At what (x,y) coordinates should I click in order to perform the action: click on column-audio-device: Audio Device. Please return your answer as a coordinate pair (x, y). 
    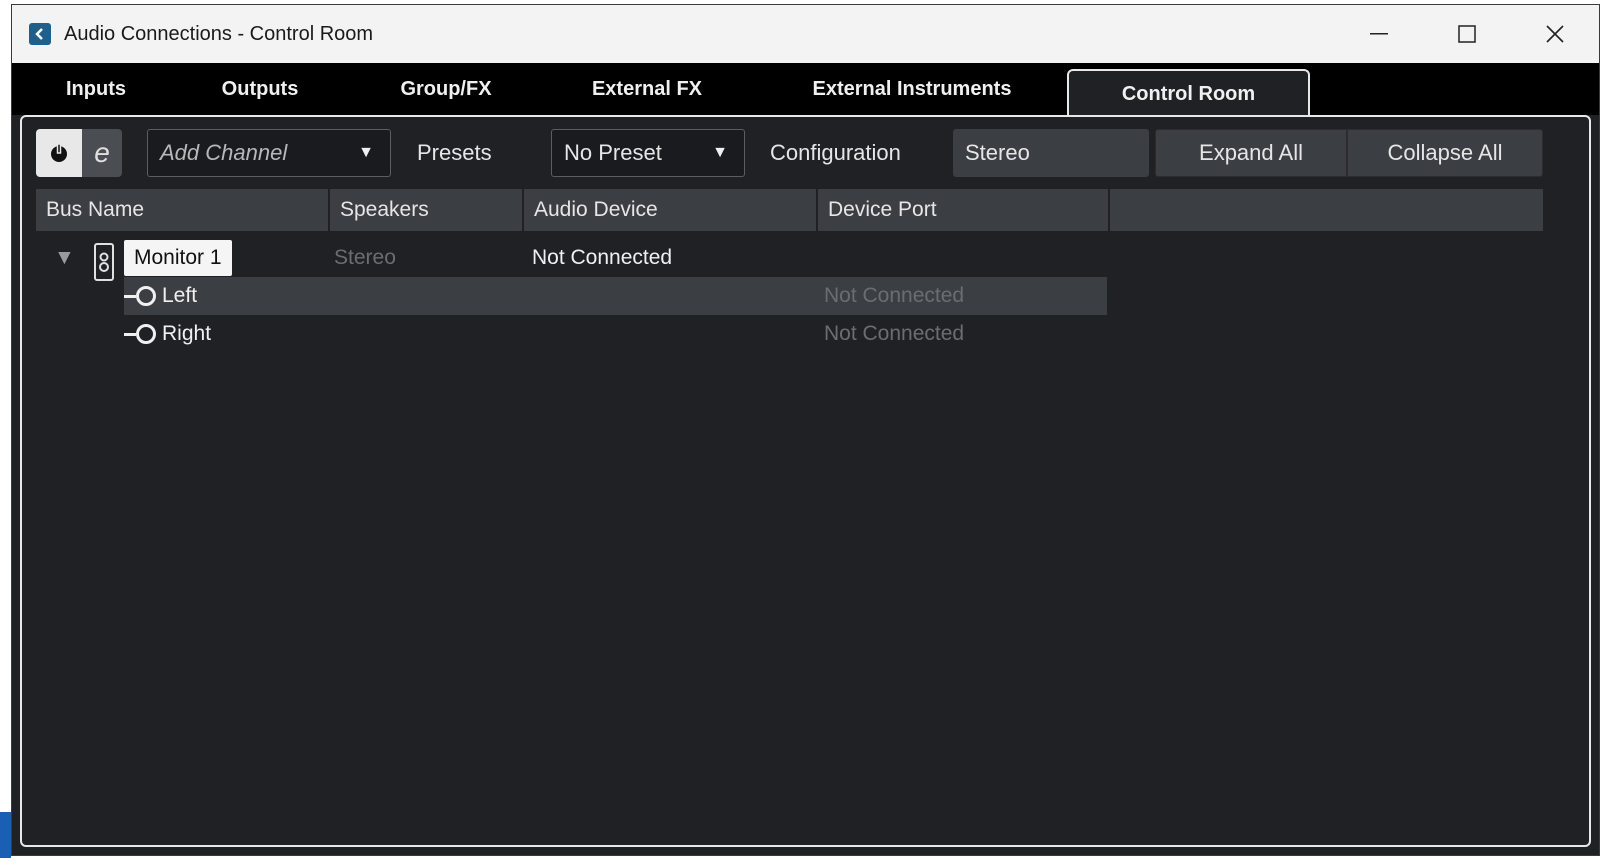
    Looking at the image, I should click on (671, 210).